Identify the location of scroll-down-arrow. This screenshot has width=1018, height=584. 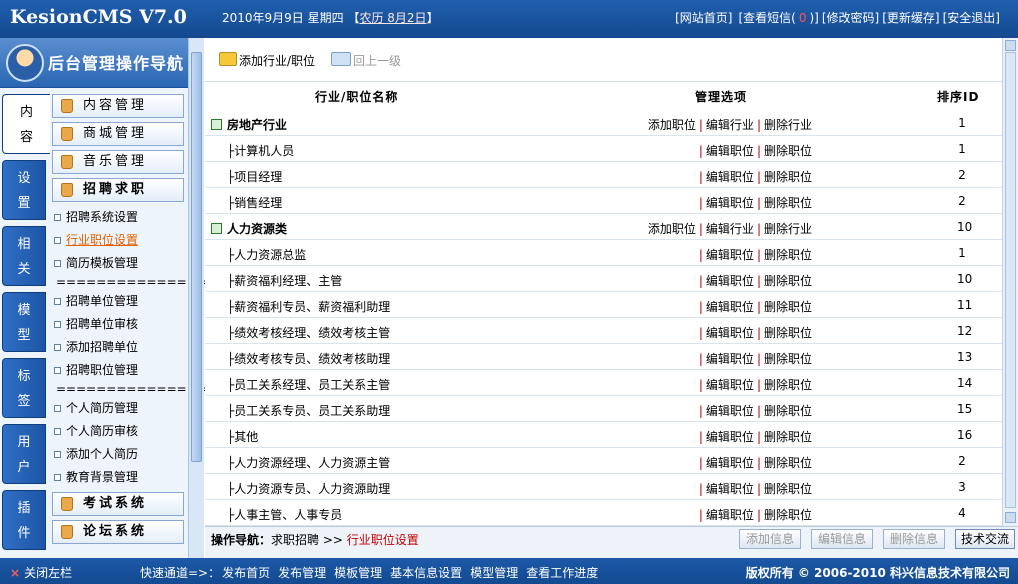
(1010, 517).